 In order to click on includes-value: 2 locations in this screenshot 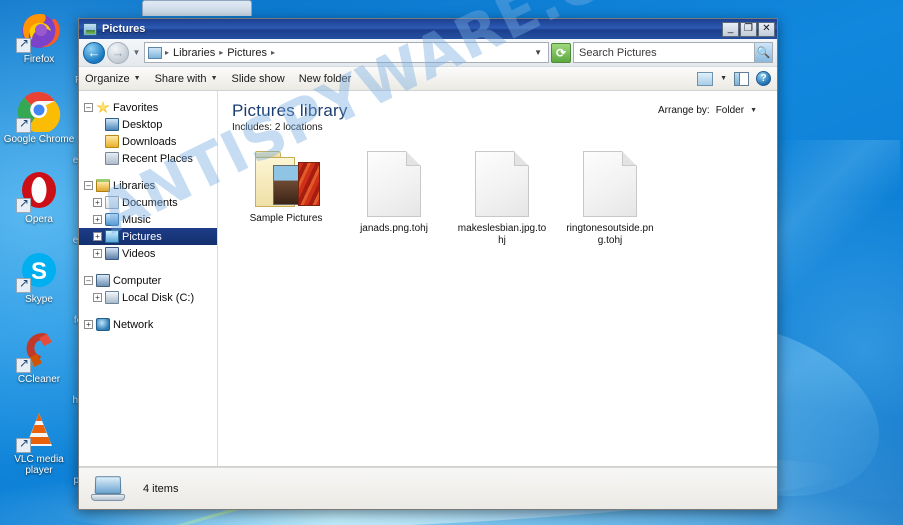, I will do `click(298, 127)`.